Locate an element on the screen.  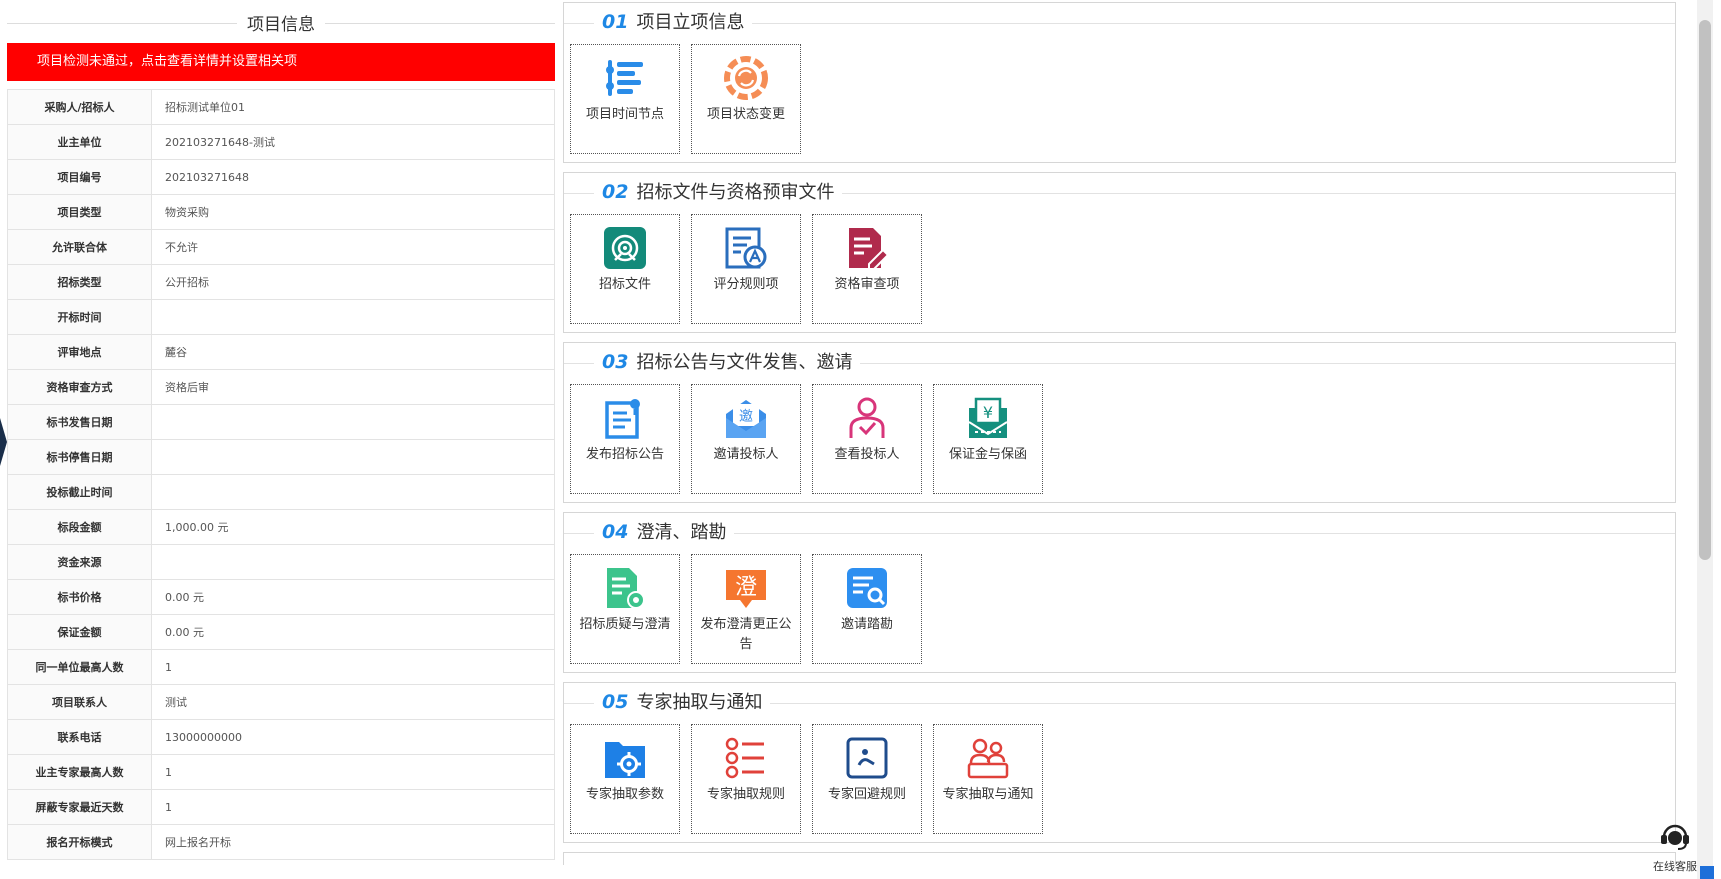
tile-label: 发布招标公告 is located at coordinates (624, 454).